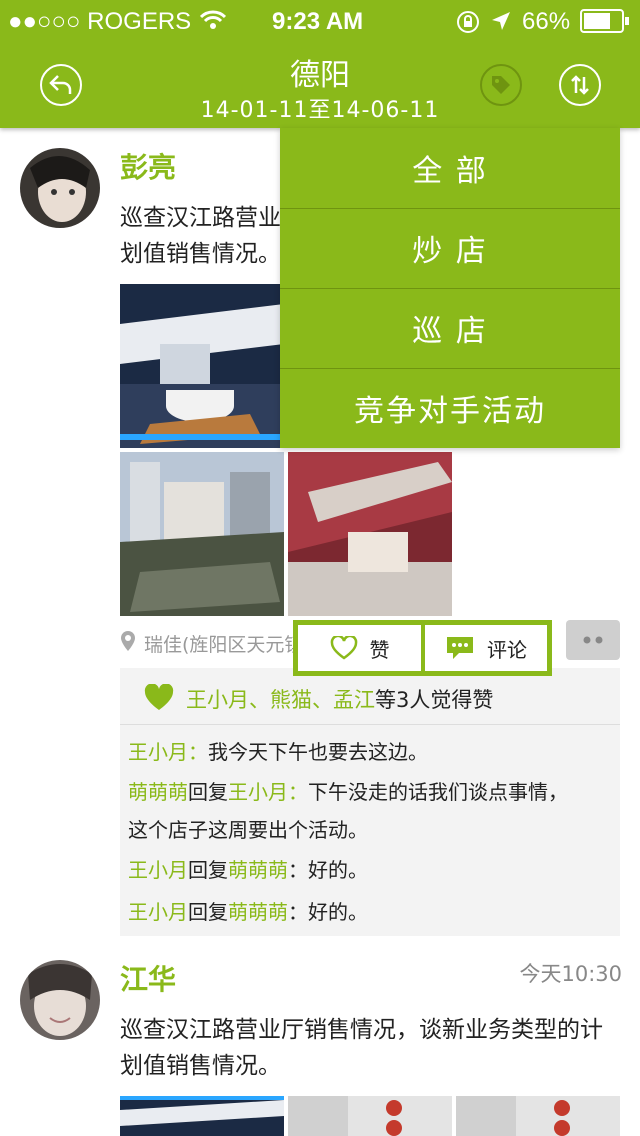 The height and width of the screenshot is (1136, 640). Describe the element at coordinates (434, 700) in the screenshot. I see `likes-suffix: 等3人觉得赞` at that location.